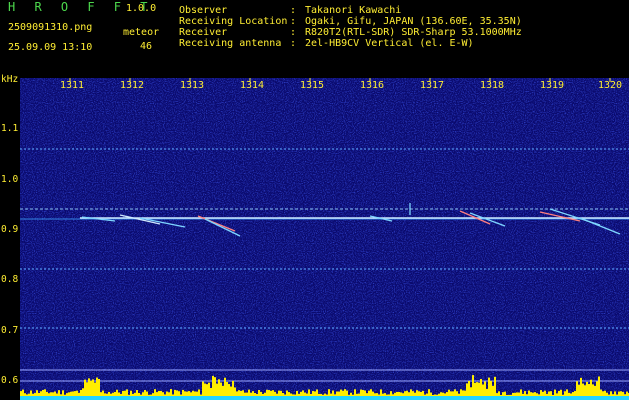 This screenshot has width=629, height=400. What do you see at coordinates (293, 43) in the screenshot?
I see `antenna-colon: :` at bounding box center [293, 43].